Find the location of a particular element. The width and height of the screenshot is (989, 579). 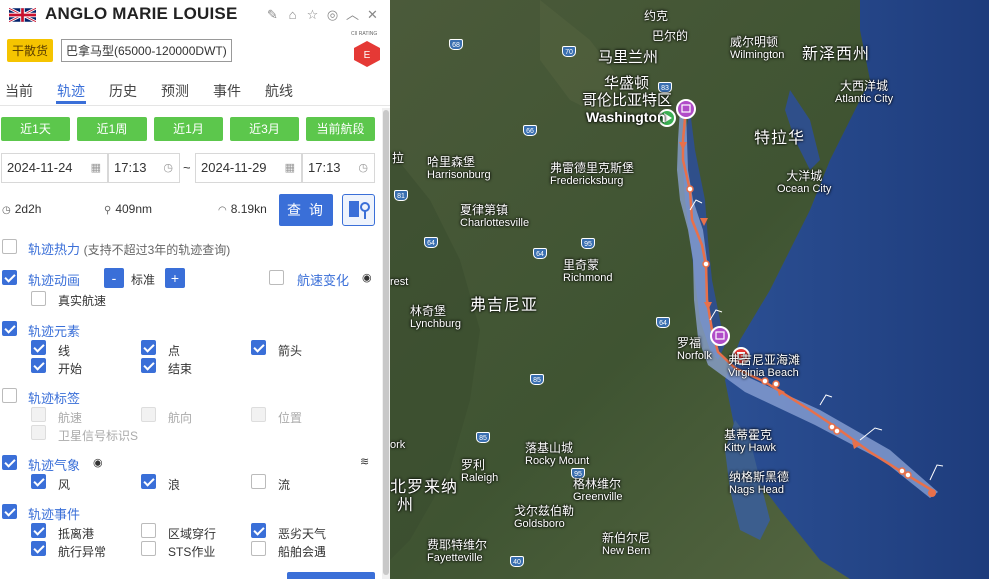

map-label-virginia: 弗吉尼亚 is located at coordinates (504, 305).